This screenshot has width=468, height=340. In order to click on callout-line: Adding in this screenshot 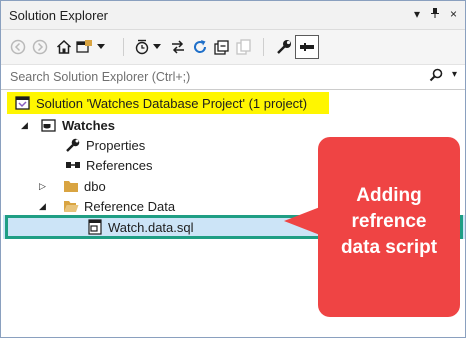, I will do `click(389, 195)`.